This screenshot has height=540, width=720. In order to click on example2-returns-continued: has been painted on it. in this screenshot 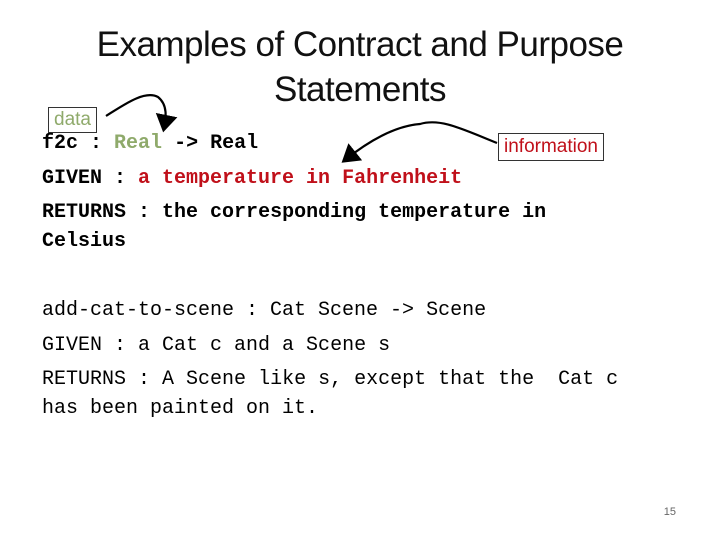, I will do `click(180, 408)`.